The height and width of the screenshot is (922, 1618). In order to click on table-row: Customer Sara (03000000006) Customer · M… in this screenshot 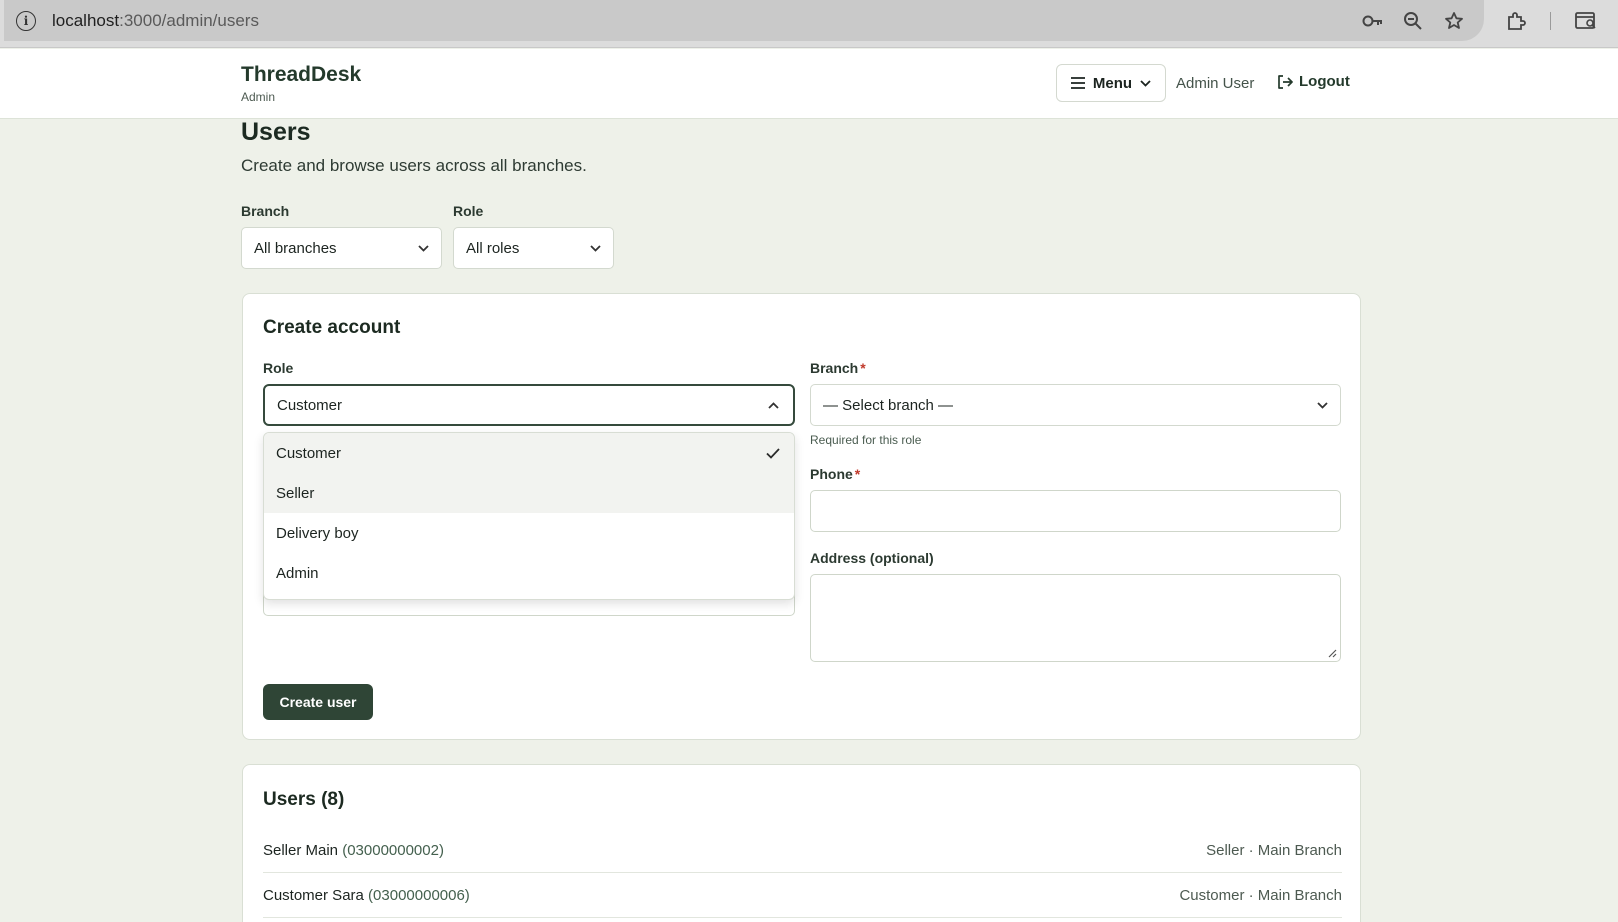, I will do `click(802, 895)`.